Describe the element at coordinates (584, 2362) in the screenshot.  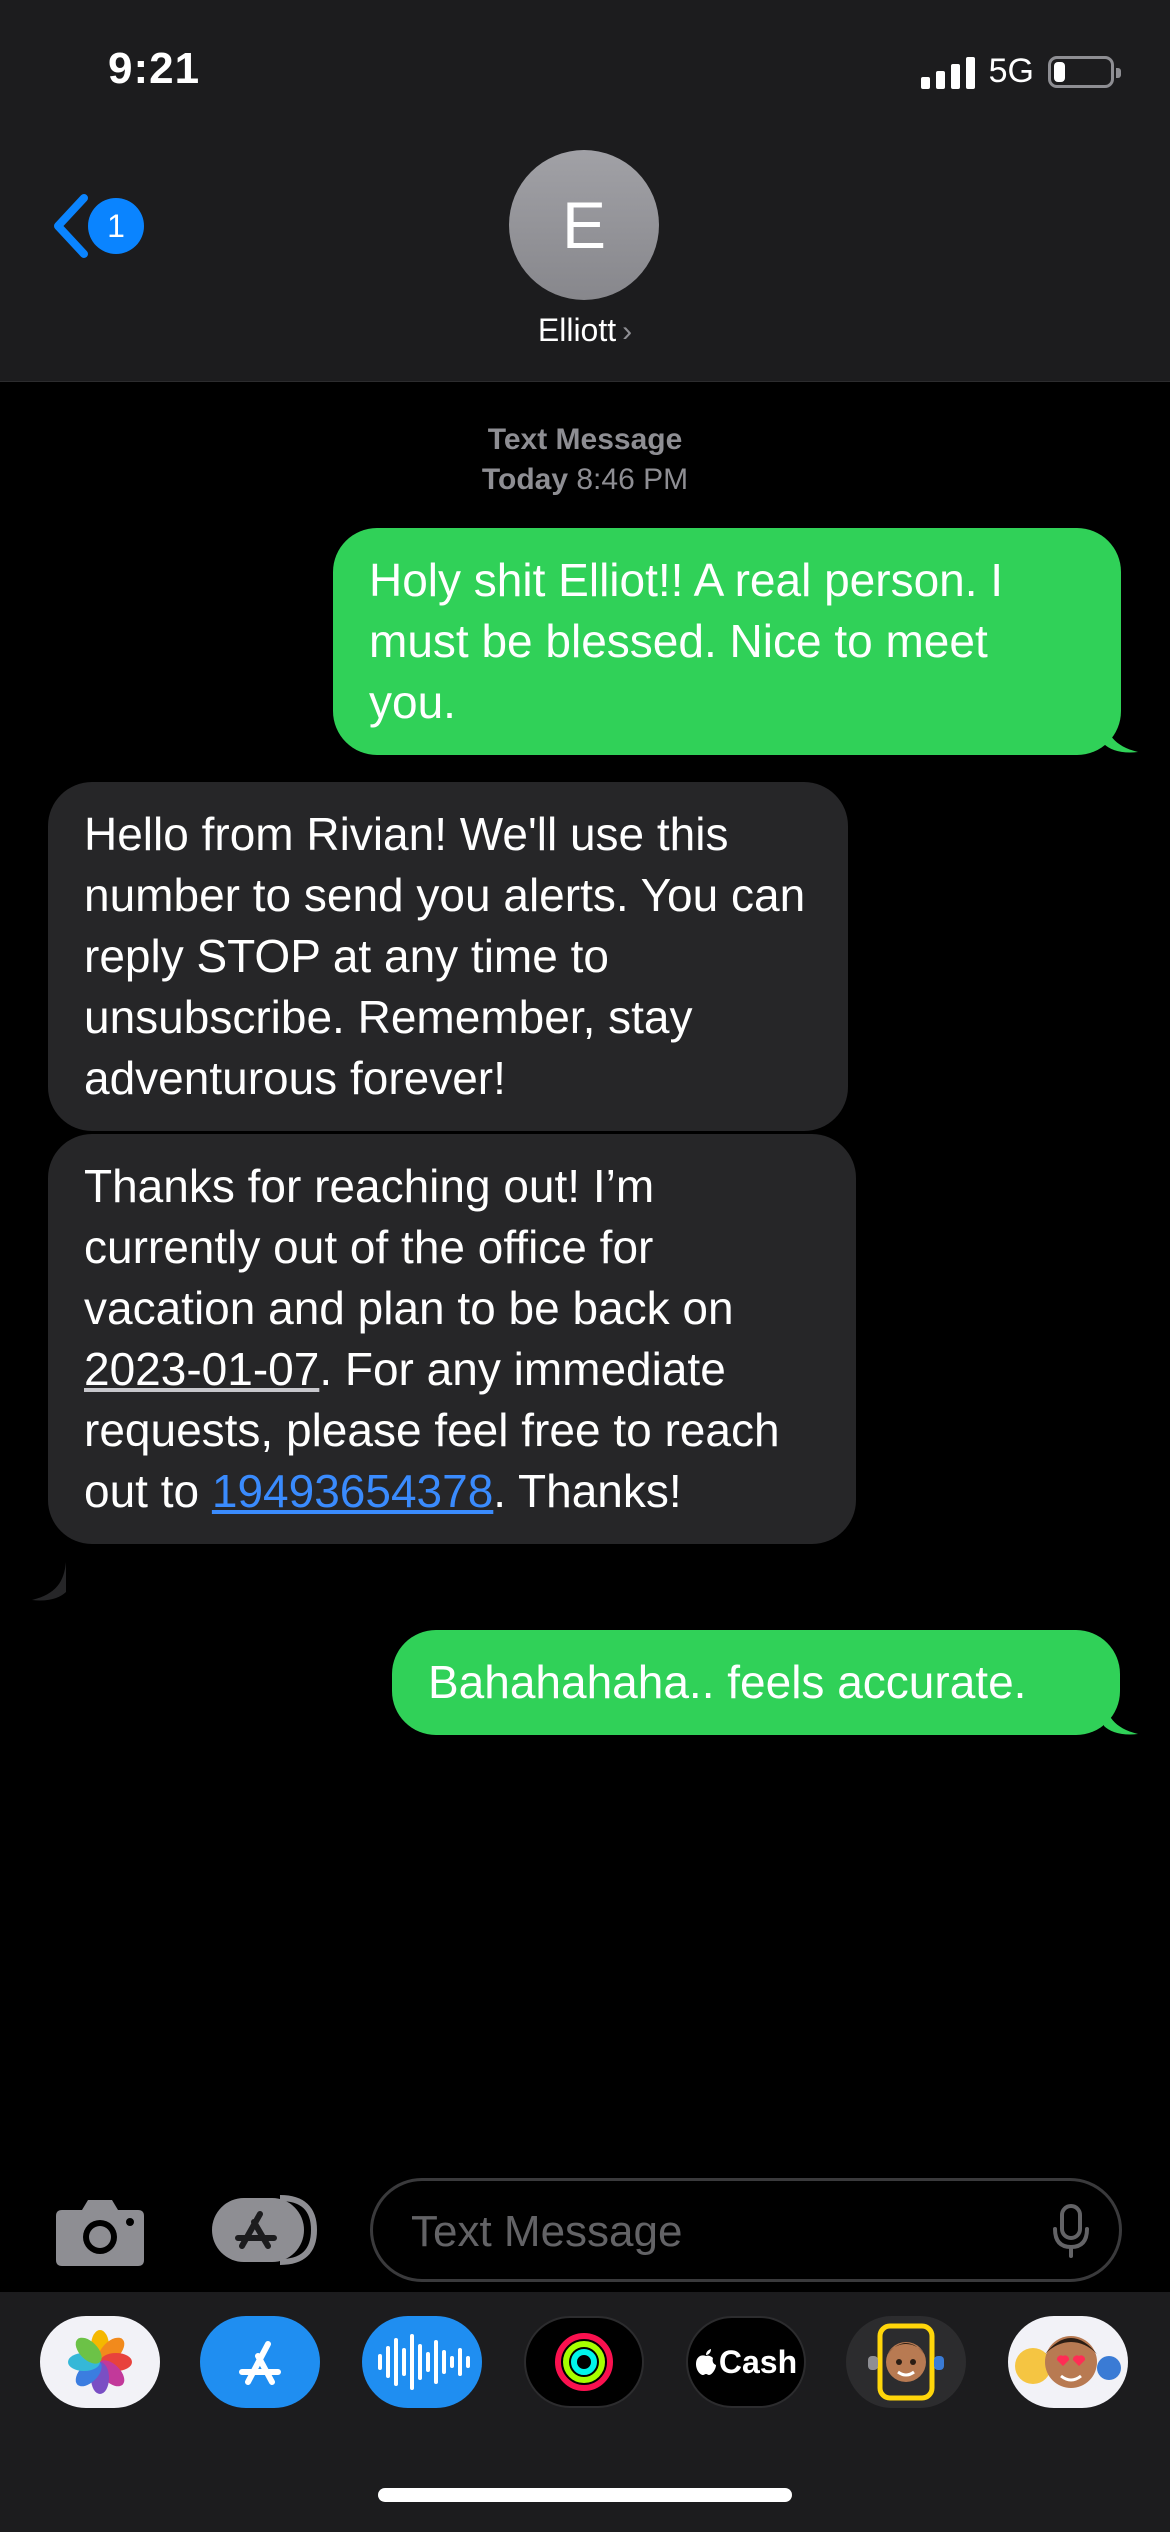
I see `activity-rings-icon` at that location.